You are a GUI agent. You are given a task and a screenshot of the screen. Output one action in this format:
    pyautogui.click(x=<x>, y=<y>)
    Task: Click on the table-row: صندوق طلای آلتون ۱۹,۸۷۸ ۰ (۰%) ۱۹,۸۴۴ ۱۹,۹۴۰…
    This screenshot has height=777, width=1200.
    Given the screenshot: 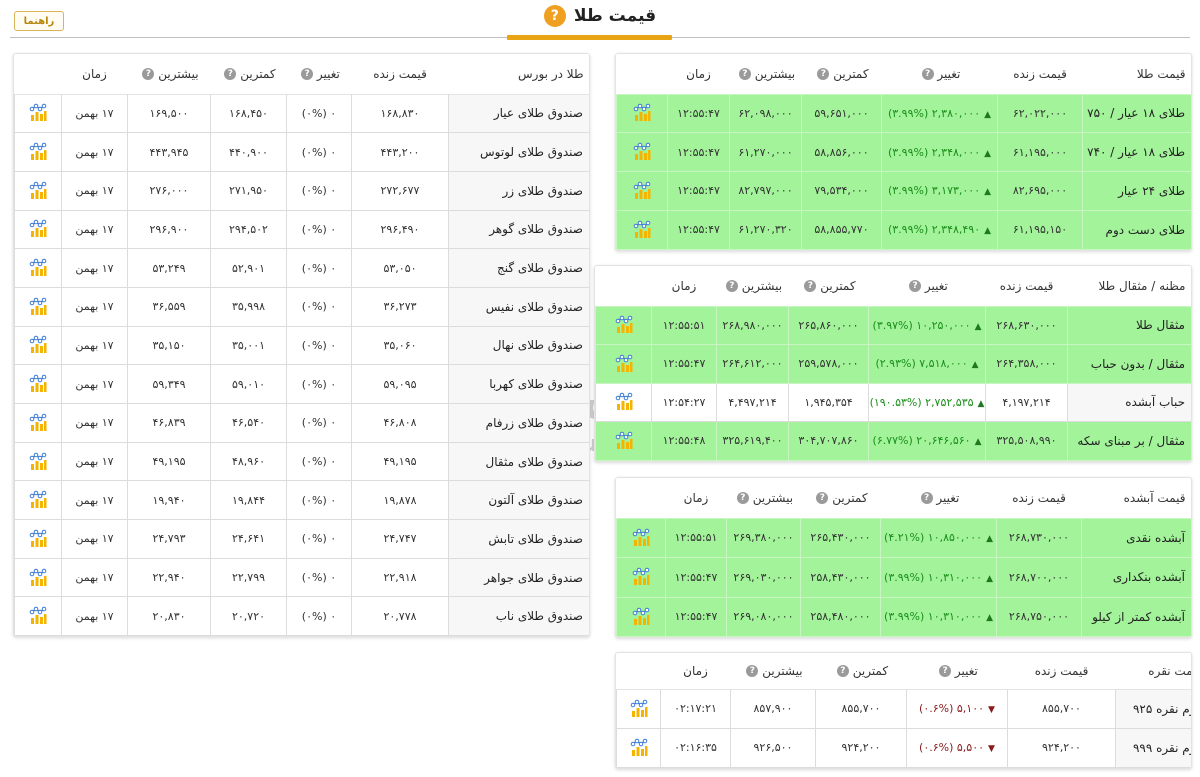 What is the action you would take?
    pyautogui.click(x=301, y=500)
    